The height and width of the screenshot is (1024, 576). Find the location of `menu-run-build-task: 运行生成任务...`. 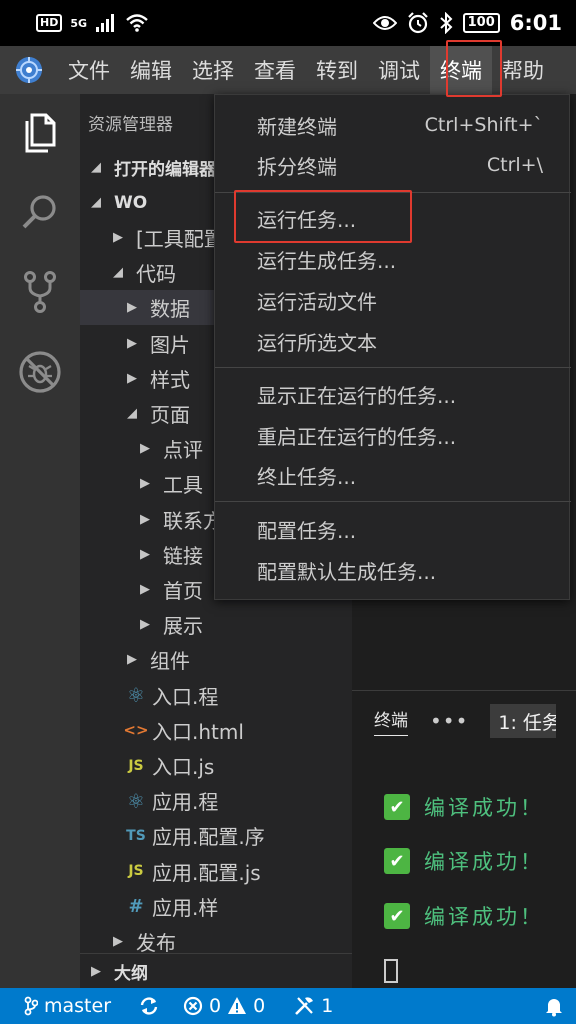

menu-run-build-task: 运行生成任务... is located at coordinates (393, 259).